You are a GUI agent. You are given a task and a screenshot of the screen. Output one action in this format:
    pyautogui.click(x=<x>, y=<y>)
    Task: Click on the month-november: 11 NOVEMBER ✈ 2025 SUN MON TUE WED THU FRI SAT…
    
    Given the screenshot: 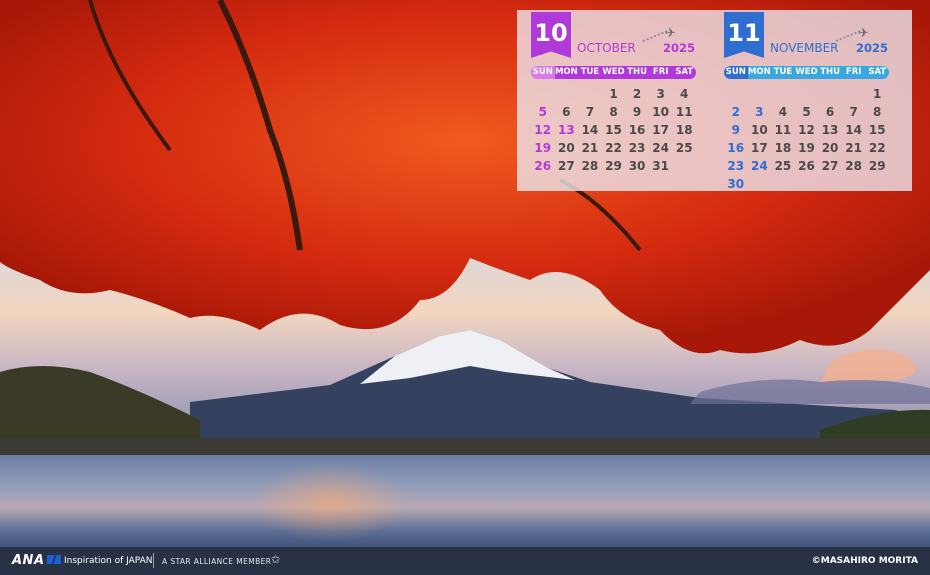 What is the action you would take?
    pyautogui.click(x=805, y=100)
    